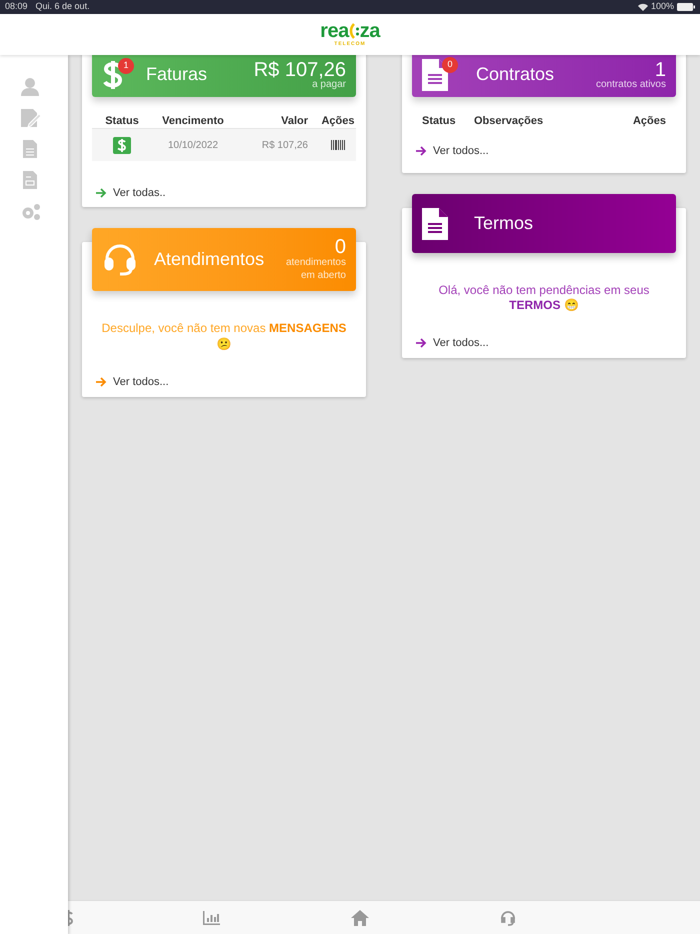 The image size is (700, 934). Describe the element at coordinates (450, 64) in the screenshot. I see `notification-badge: 0` at that location.